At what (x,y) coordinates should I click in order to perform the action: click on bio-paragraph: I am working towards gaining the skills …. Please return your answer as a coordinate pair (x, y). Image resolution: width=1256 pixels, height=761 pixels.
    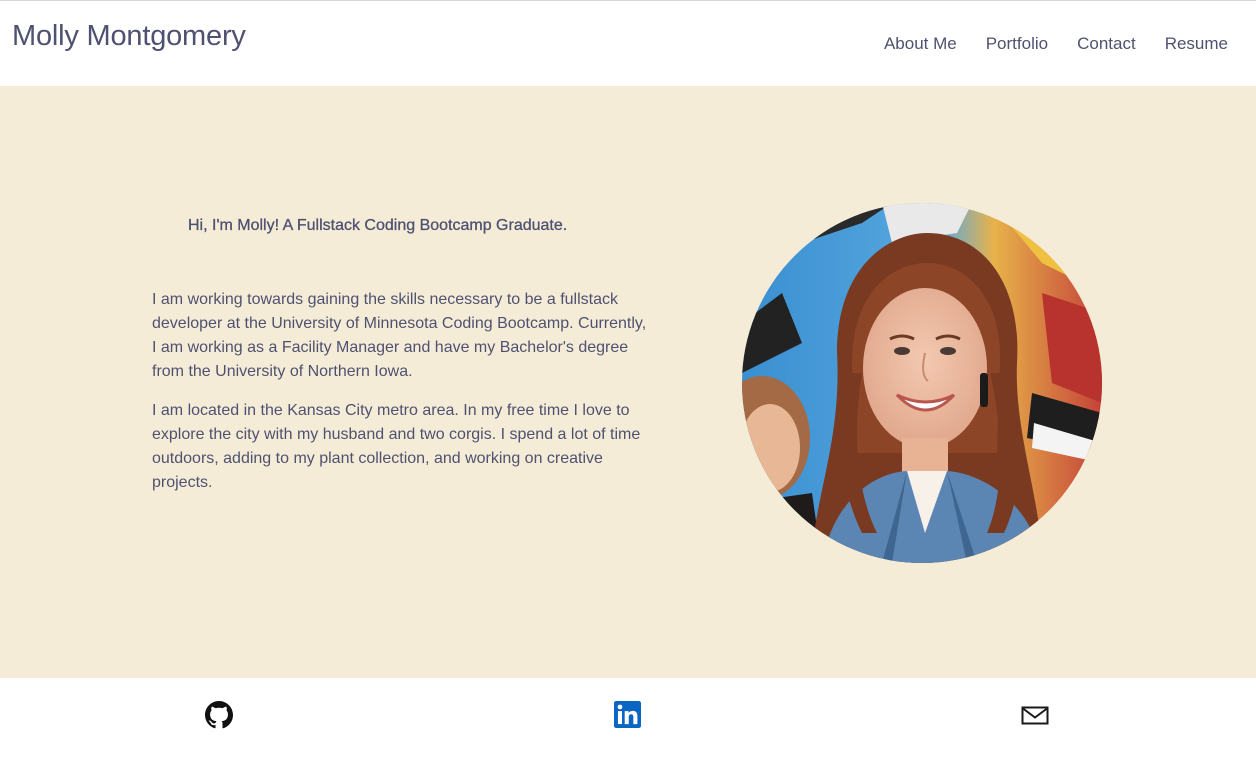
    Looking at the image, I should click on (399, 335).